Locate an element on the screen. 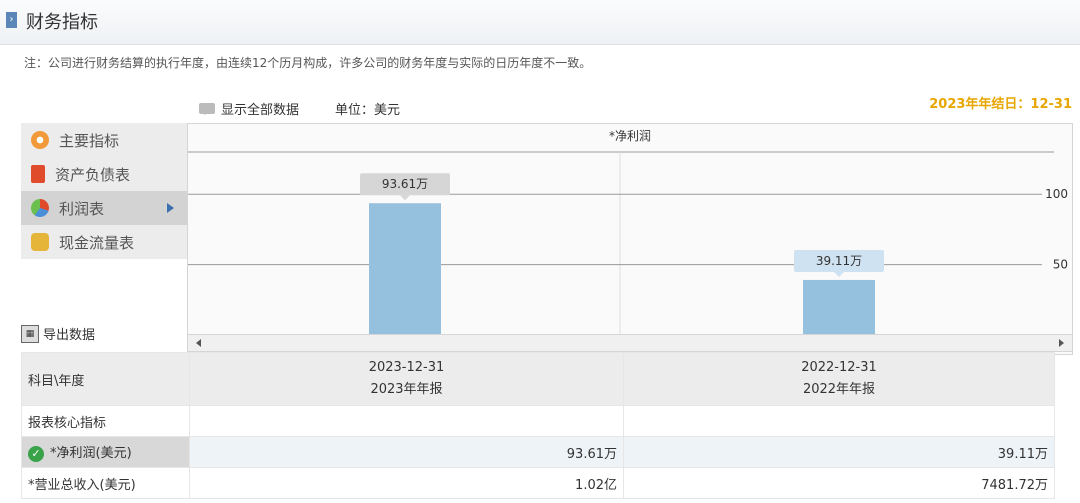  export-icon: ▦ is located at coordinates (30, 333).